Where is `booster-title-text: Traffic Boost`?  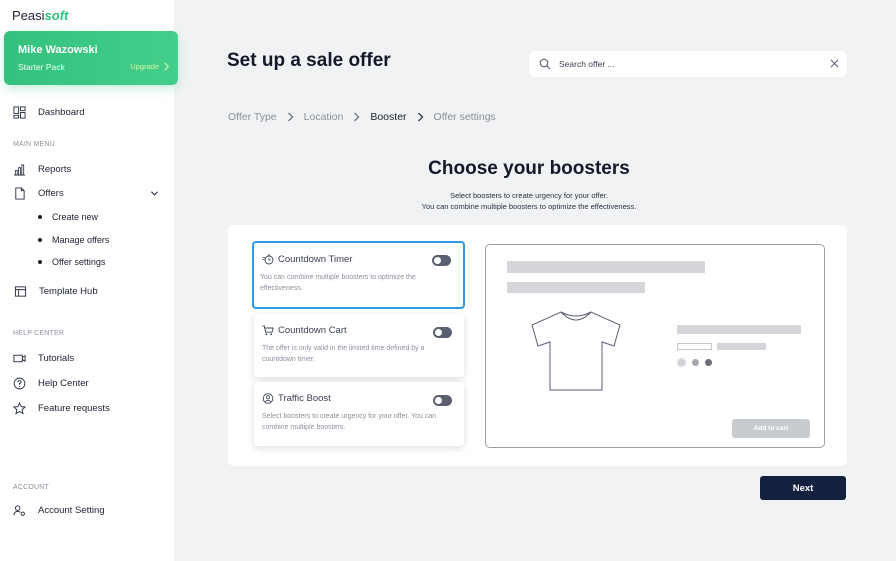 booster-title-text: Traffic Boost is located at coordinates (304, 398).